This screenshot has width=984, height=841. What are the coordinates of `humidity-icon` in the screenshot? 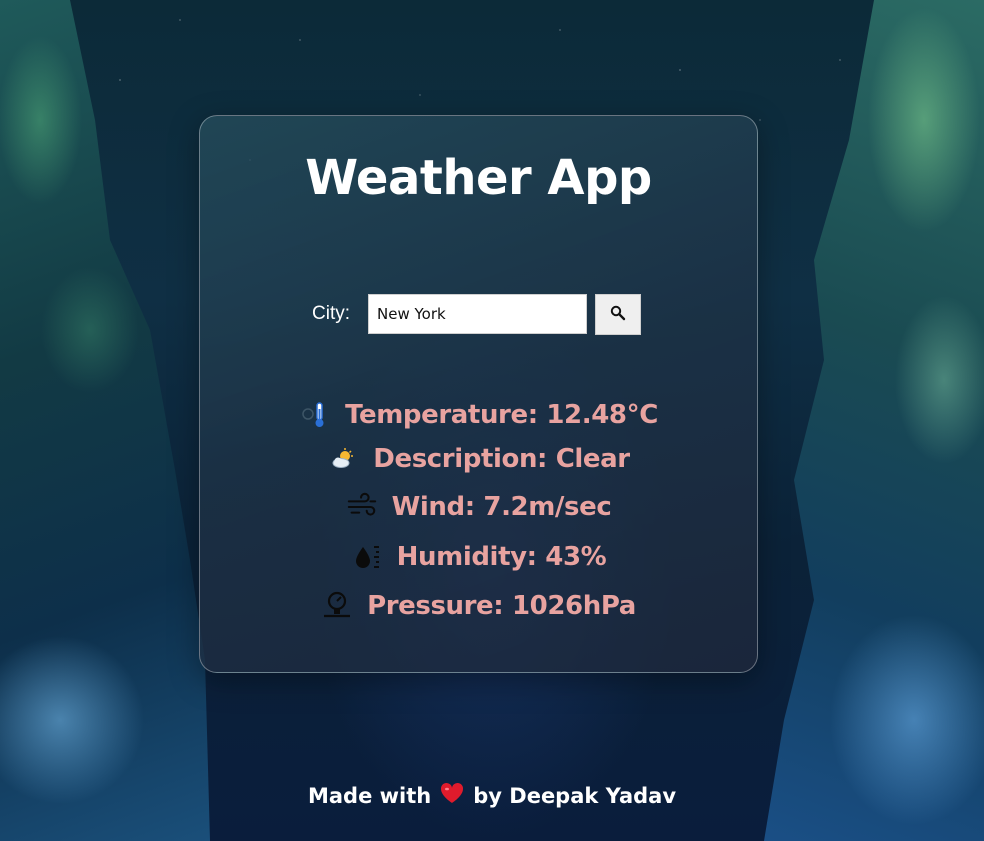 It's located at (367, 557).